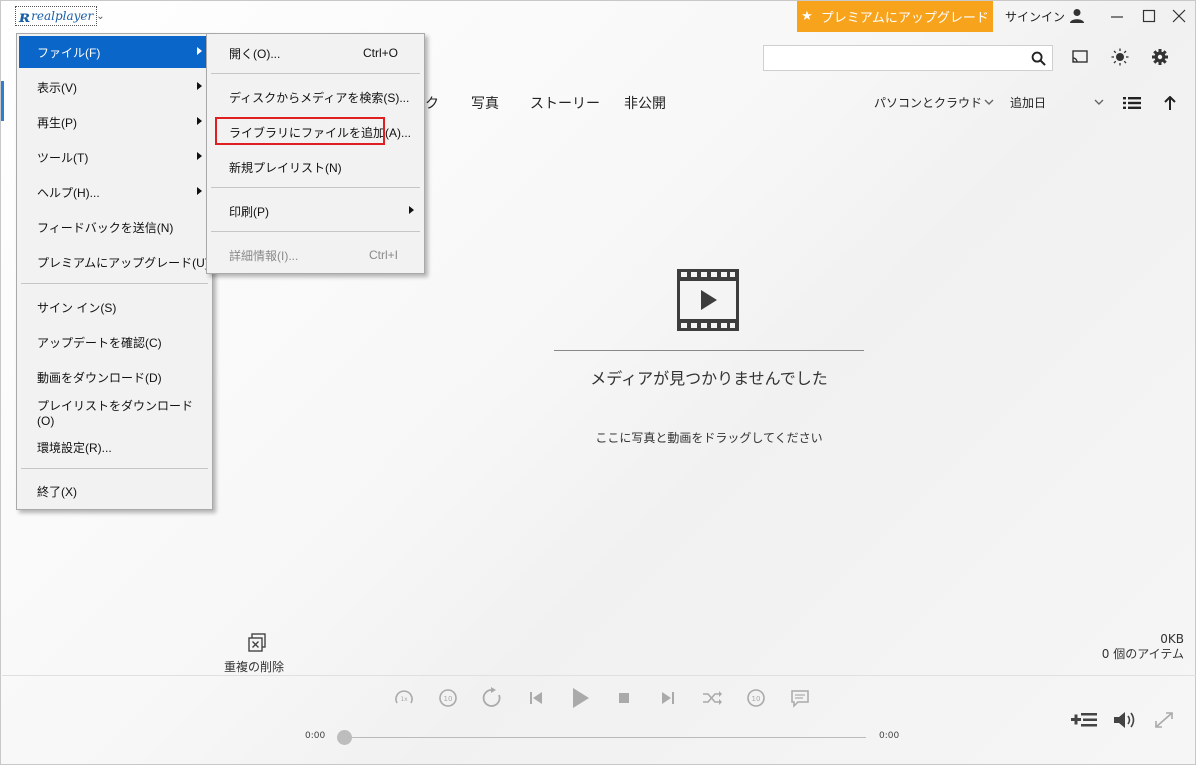 The width and height of the screenshot is (1196, 765). Describe the element at coordinates (904, 18) in the screenshot. I see `premium-upgrade-label: プレミアムにアップグレード` at that location.